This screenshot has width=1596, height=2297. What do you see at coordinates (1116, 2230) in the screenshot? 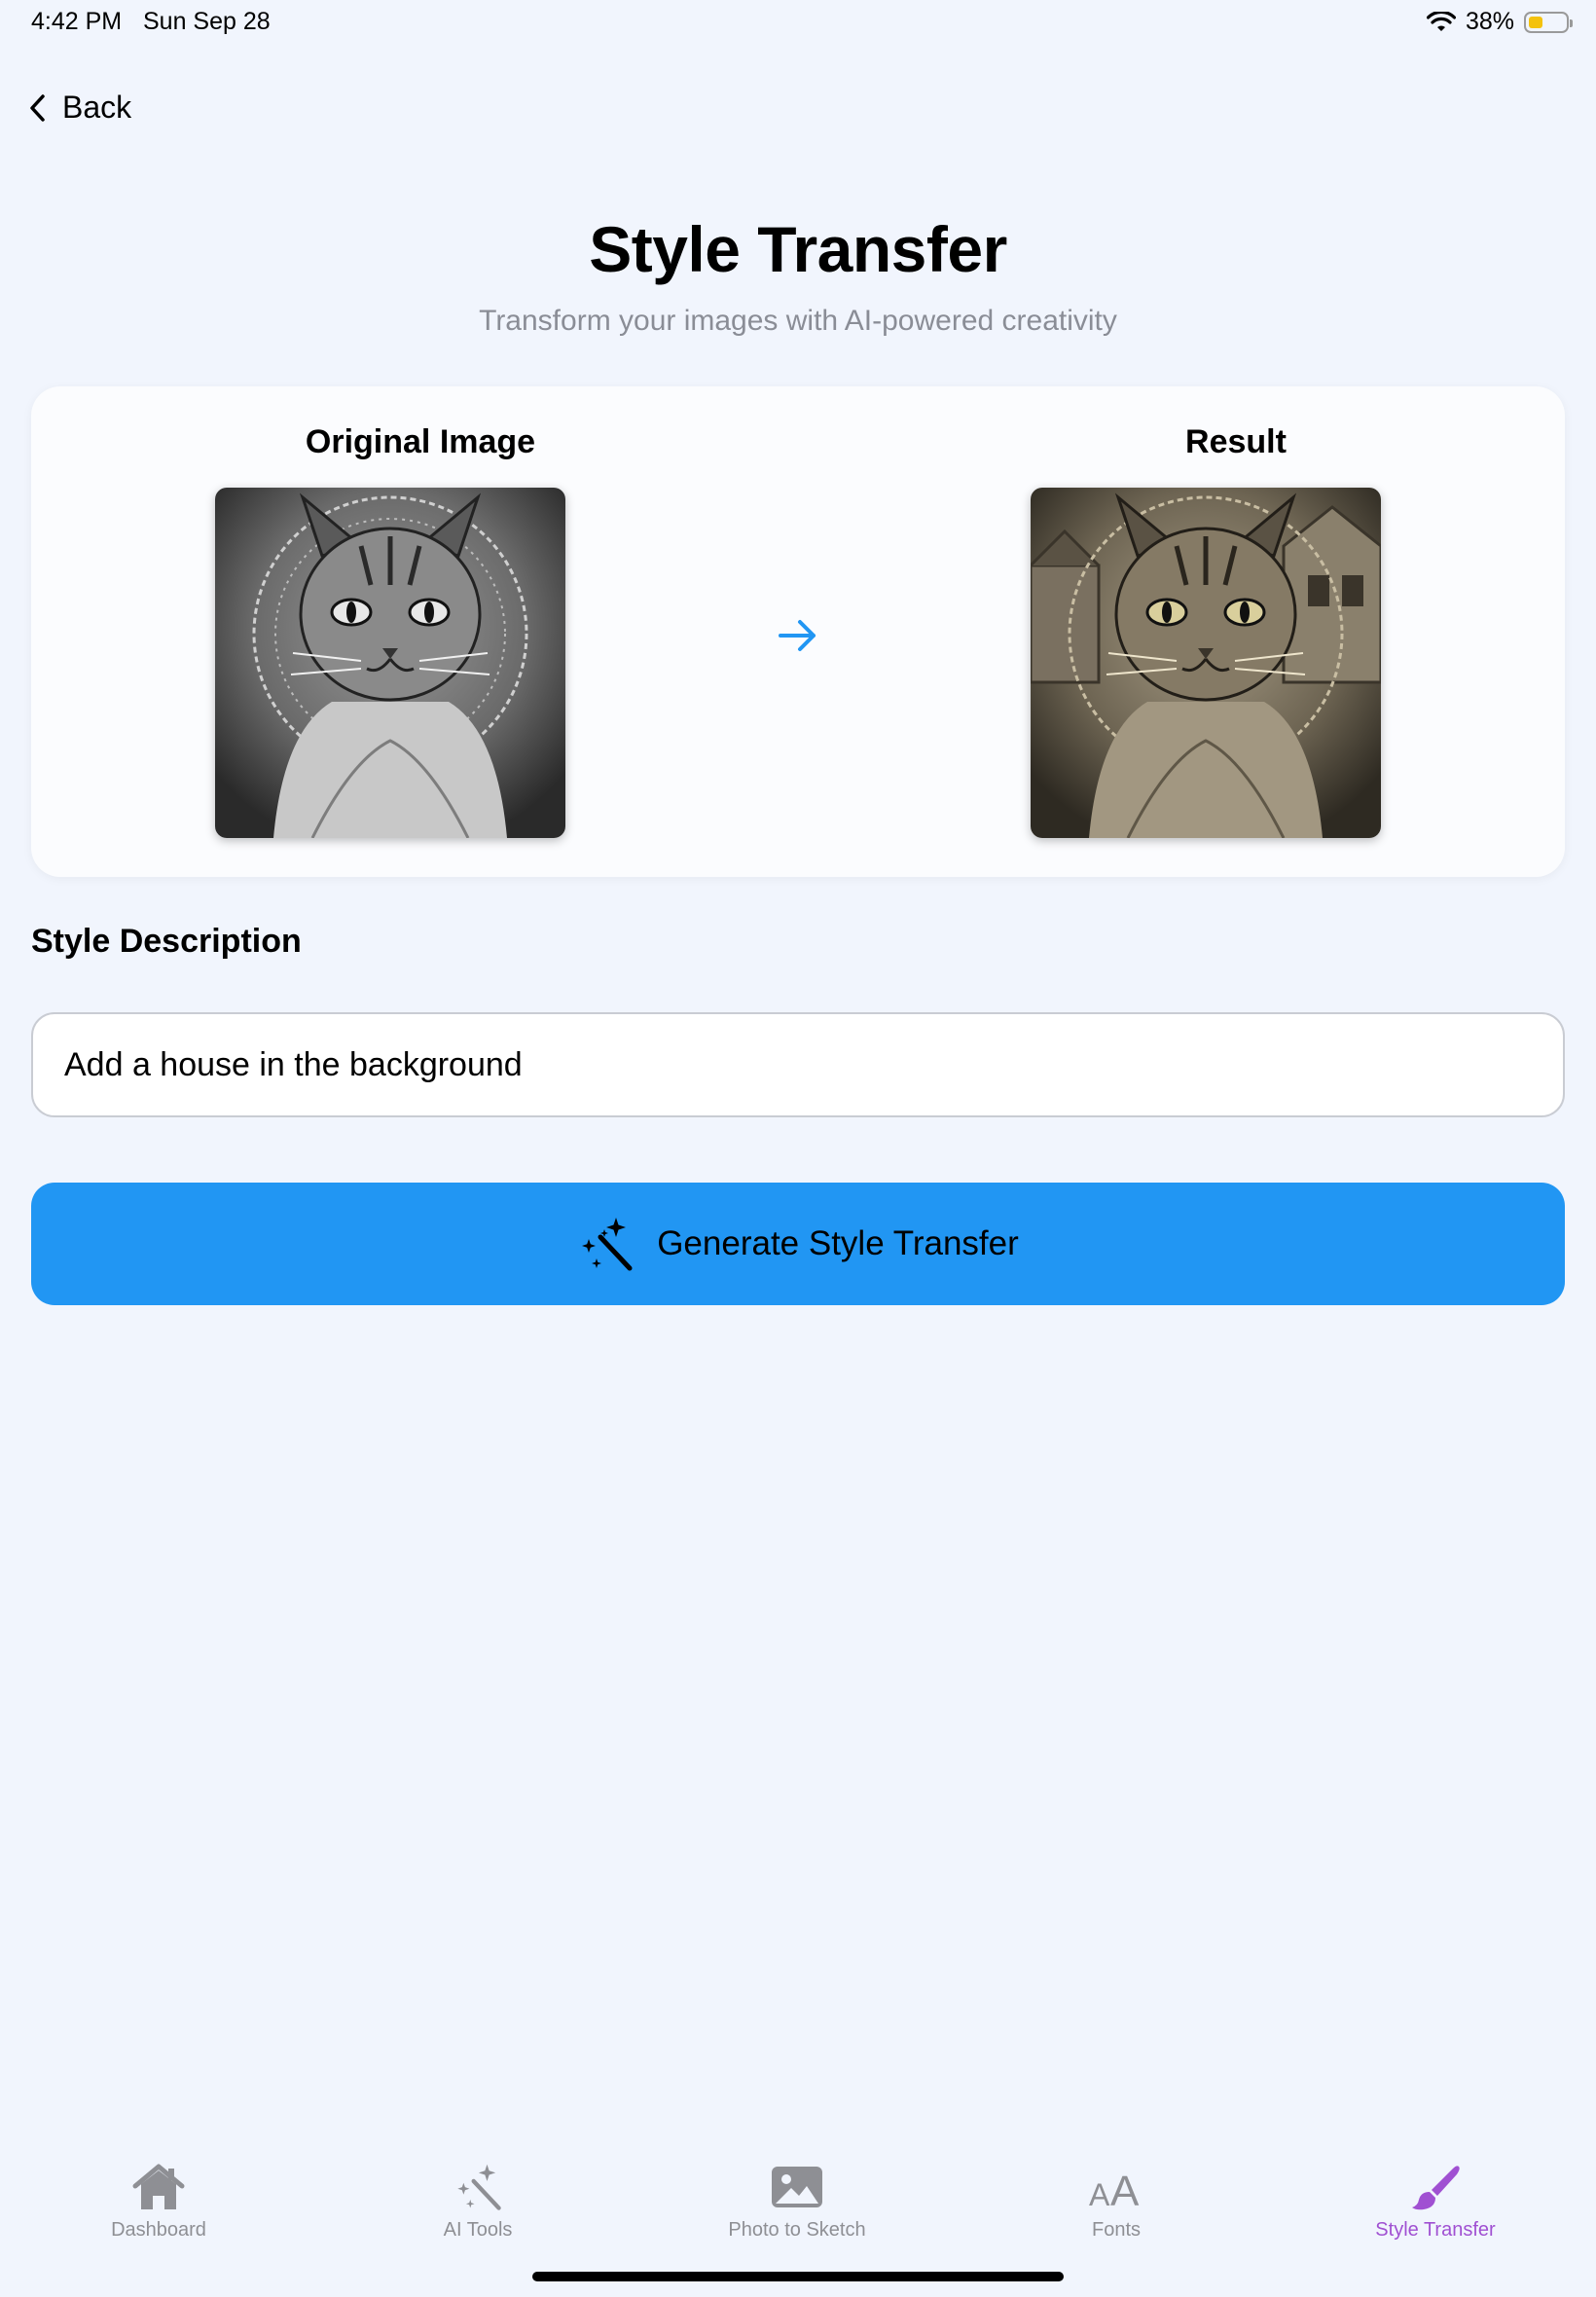
I see `tab-fonts-label: Fonts` at bounding box center [1116, 2230].